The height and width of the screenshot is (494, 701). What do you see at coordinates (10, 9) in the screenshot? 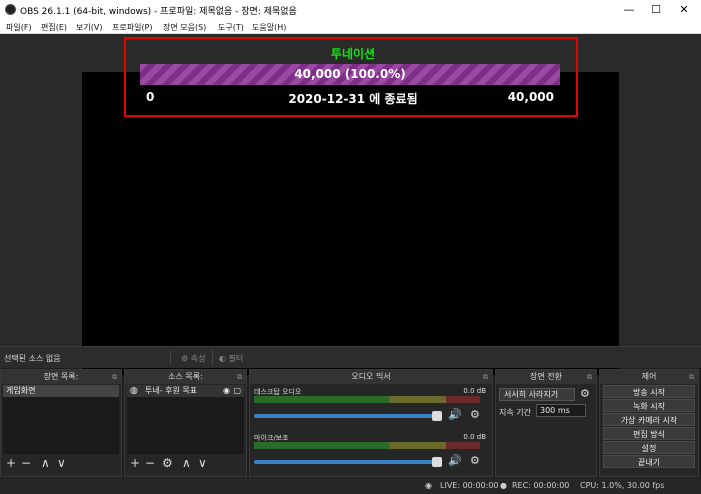
I see `obs-logo-icon` at bounding box center [10, 9].